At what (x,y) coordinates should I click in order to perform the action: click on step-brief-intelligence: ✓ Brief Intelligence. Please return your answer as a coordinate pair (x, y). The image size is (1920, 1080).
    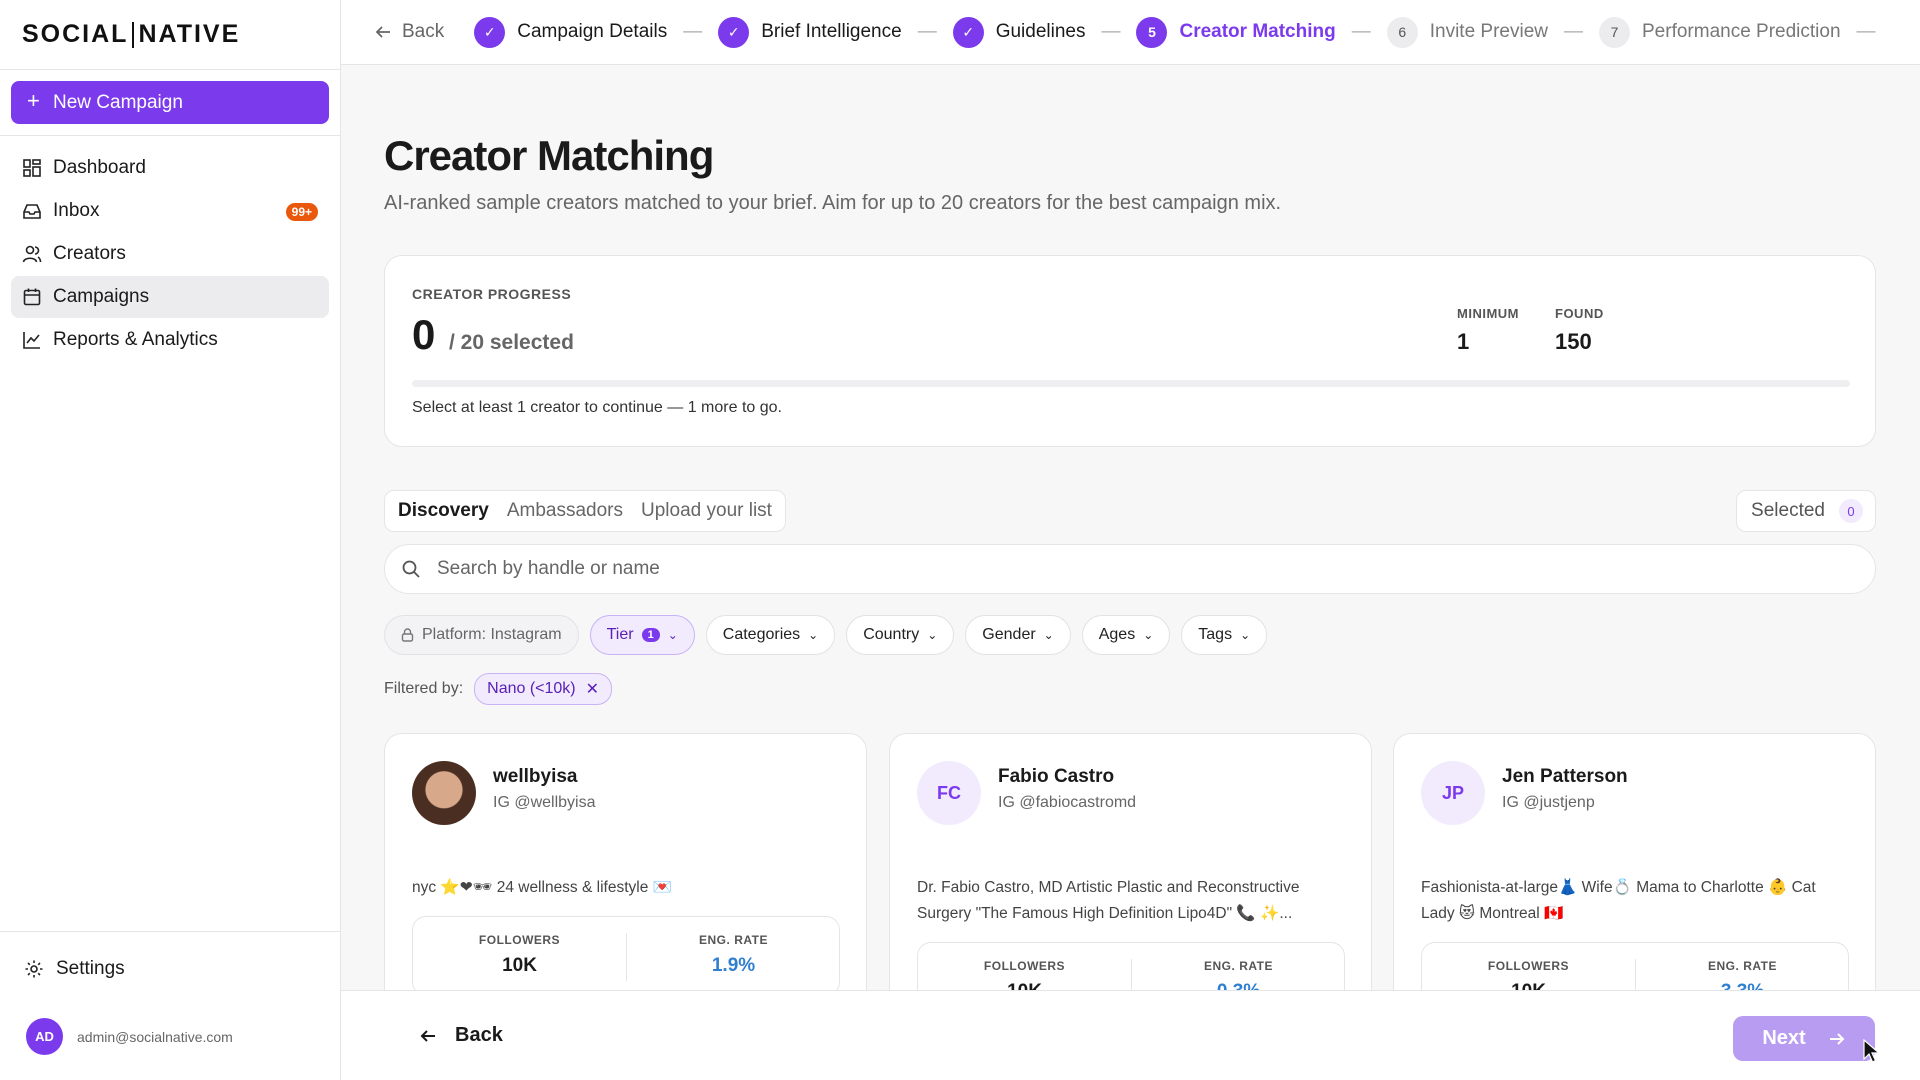
    Looking at the image, I should click on (810, 32).